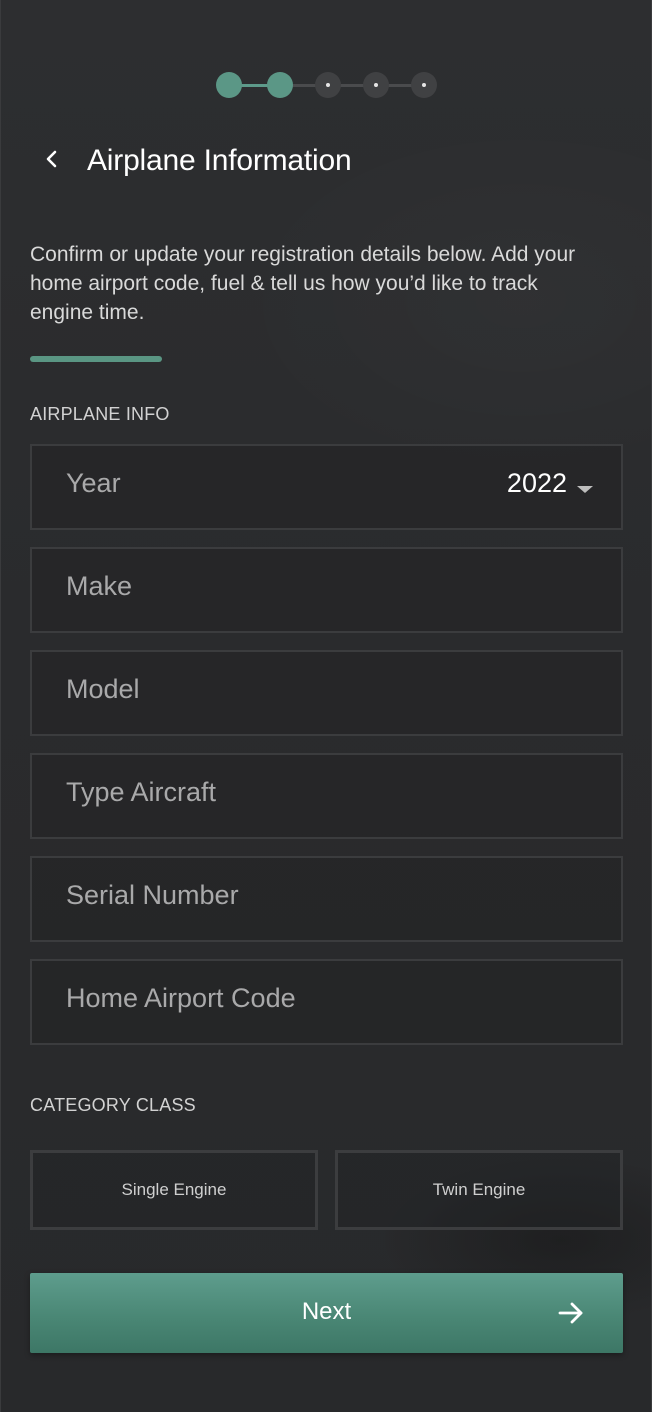 This screenshot has width=652, height=1412. Describe the element at coordinates (219, 160) in the screenshot. I see `page-title: Airplane Information` at that location.